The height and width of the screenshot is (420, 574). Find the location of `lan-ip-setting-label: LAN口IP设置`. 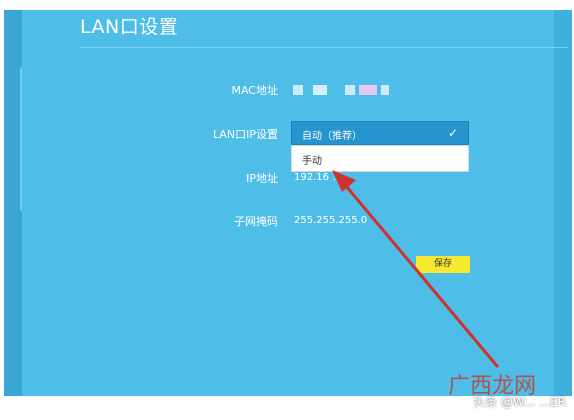

lan-ip-setting-label: LAN口IP设置 is located at coordinates (245, 134).